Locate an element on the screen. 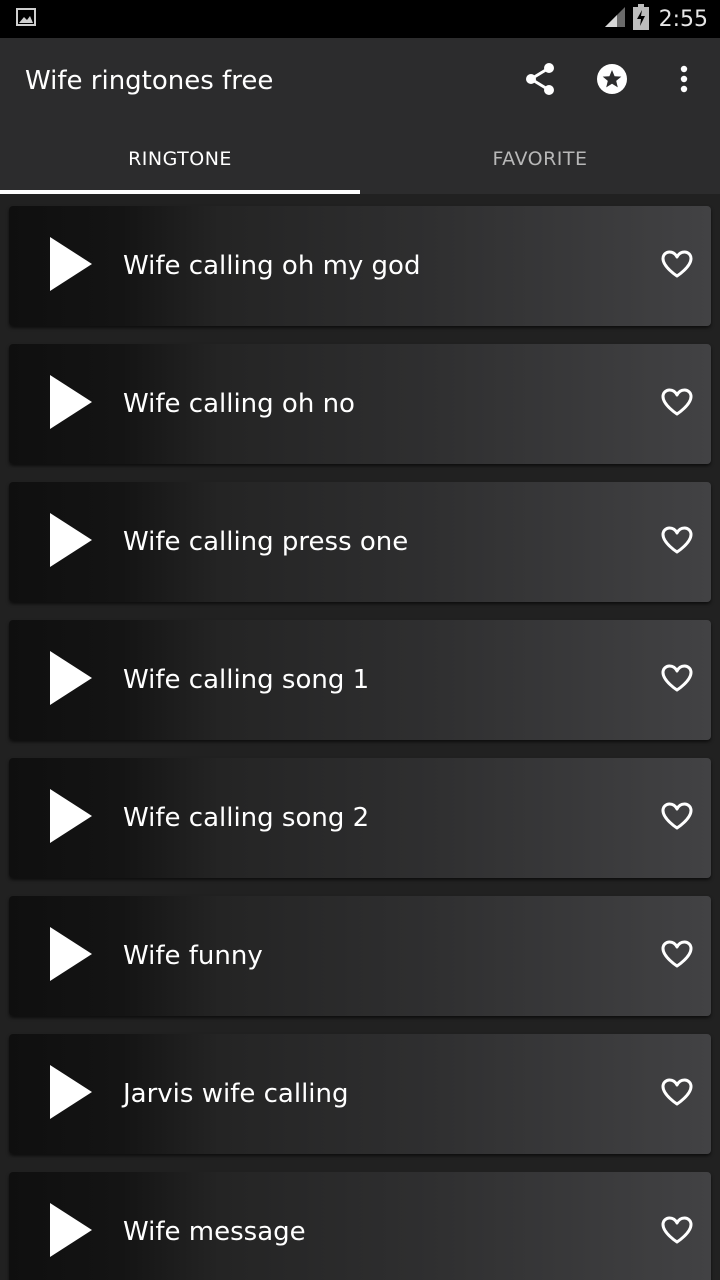  app-bar: Wife ringtones free is located at coordinates (360, 81).